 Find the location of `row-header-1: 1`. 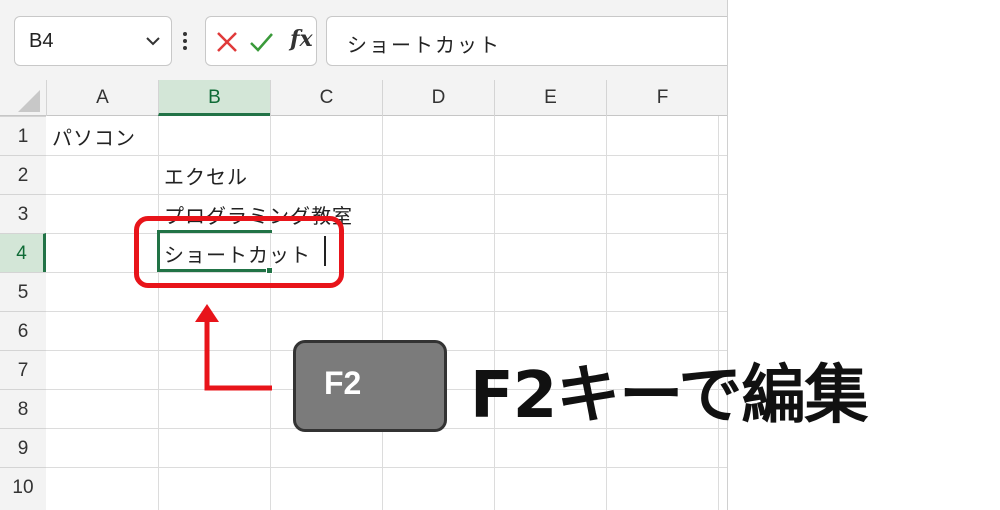

row-header-1: 1 is located at coordinates (23, 135).